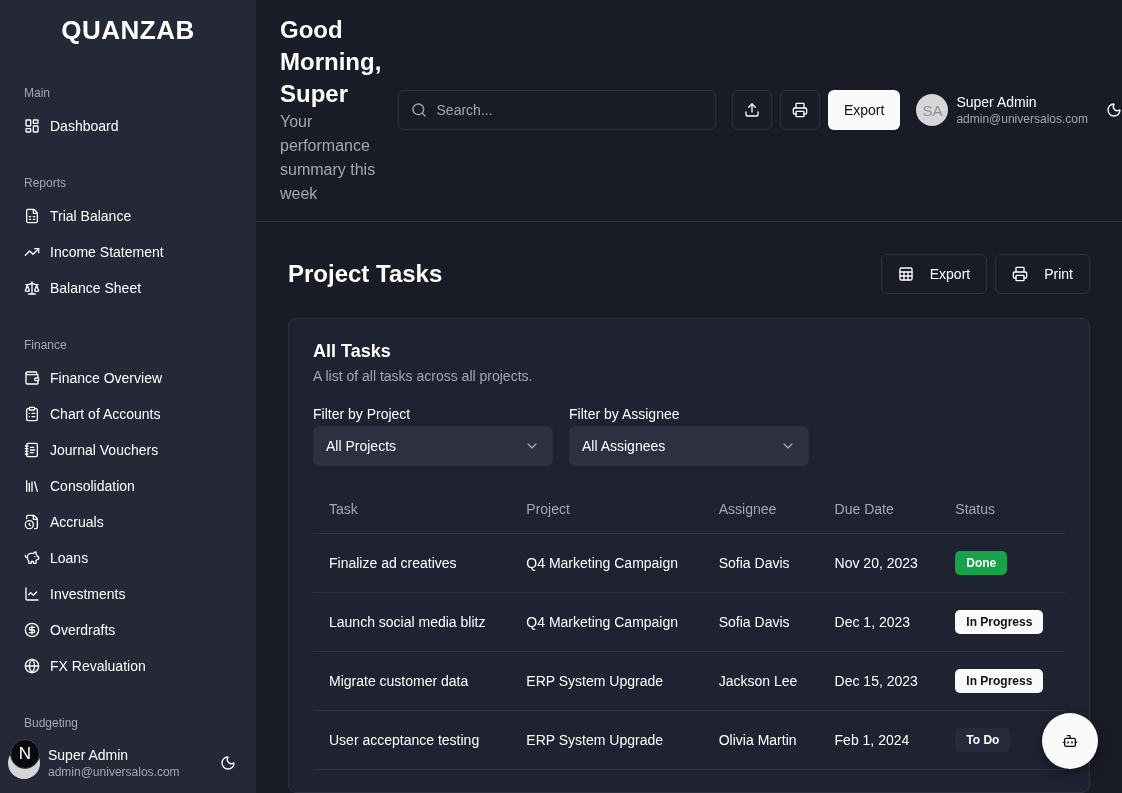  I want to click on table-cell: Finalize ad creatives, so click(412, 563).